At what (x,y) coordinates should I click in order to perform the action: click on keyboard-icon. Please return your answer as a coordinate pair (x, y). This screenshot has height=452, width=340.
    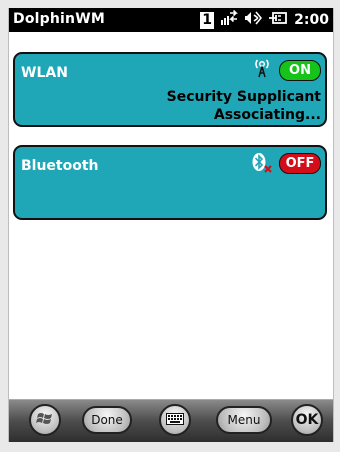
    Looking at the image, I should click on (175, 420).